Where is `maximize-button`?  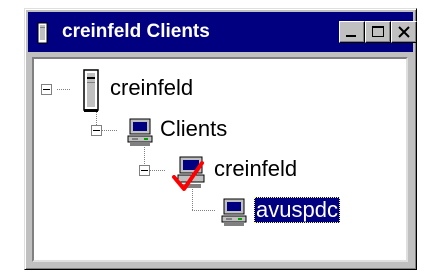
maximize-button is located at coordinates (378, 32).